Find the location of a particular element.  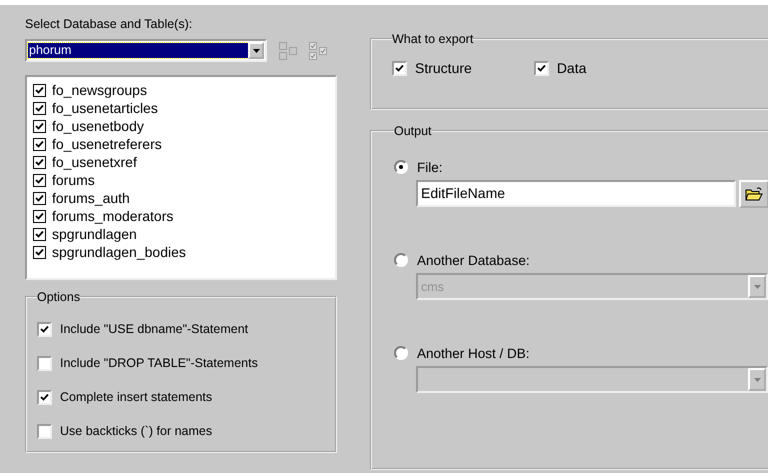

table-name: forums_moderators is located at coordinates (113, 216).